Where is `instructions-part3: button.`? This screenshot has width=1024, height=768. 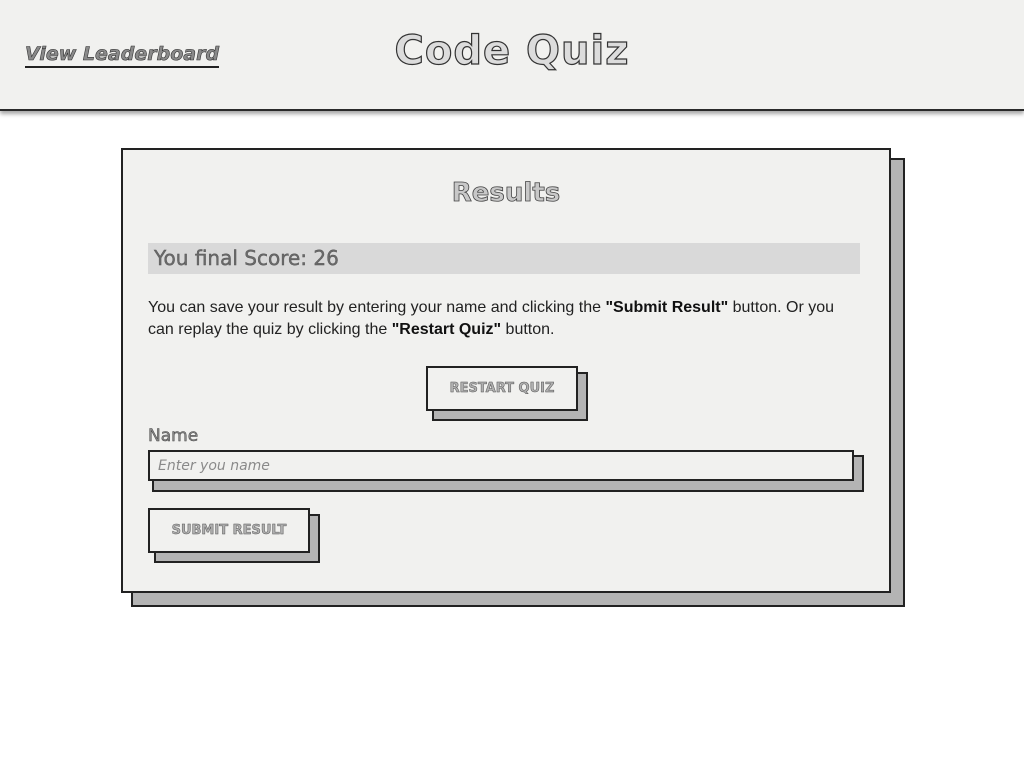 instructions-part3: button. is located at coordinates (528, 329).